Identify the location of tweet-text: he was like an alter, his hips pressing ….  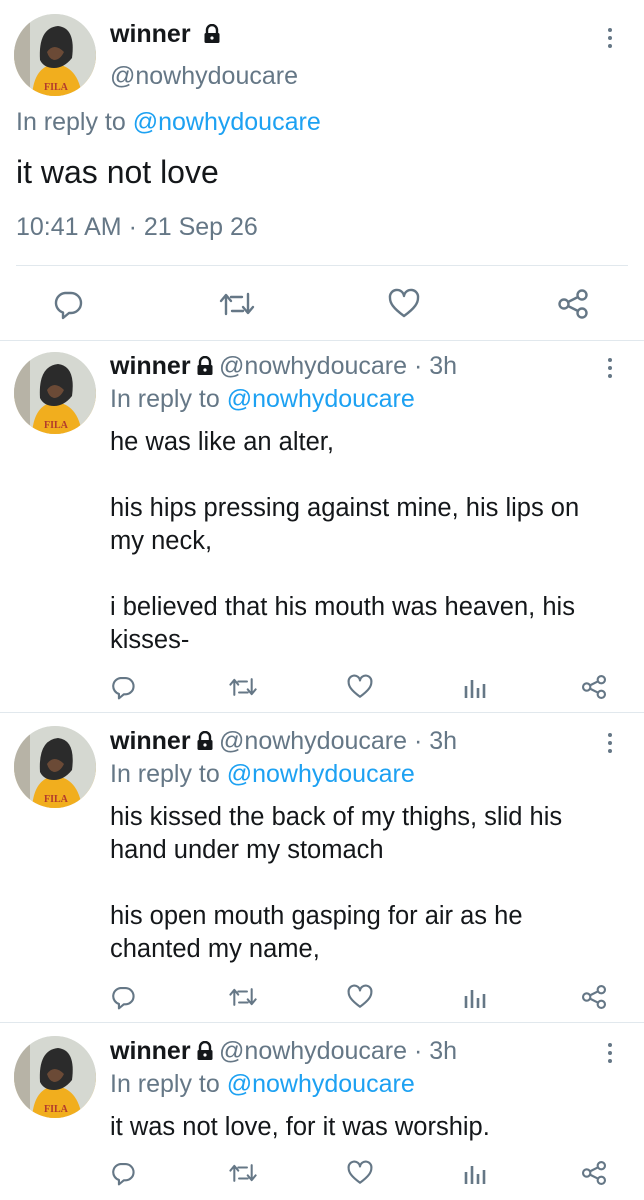
(345, 541).